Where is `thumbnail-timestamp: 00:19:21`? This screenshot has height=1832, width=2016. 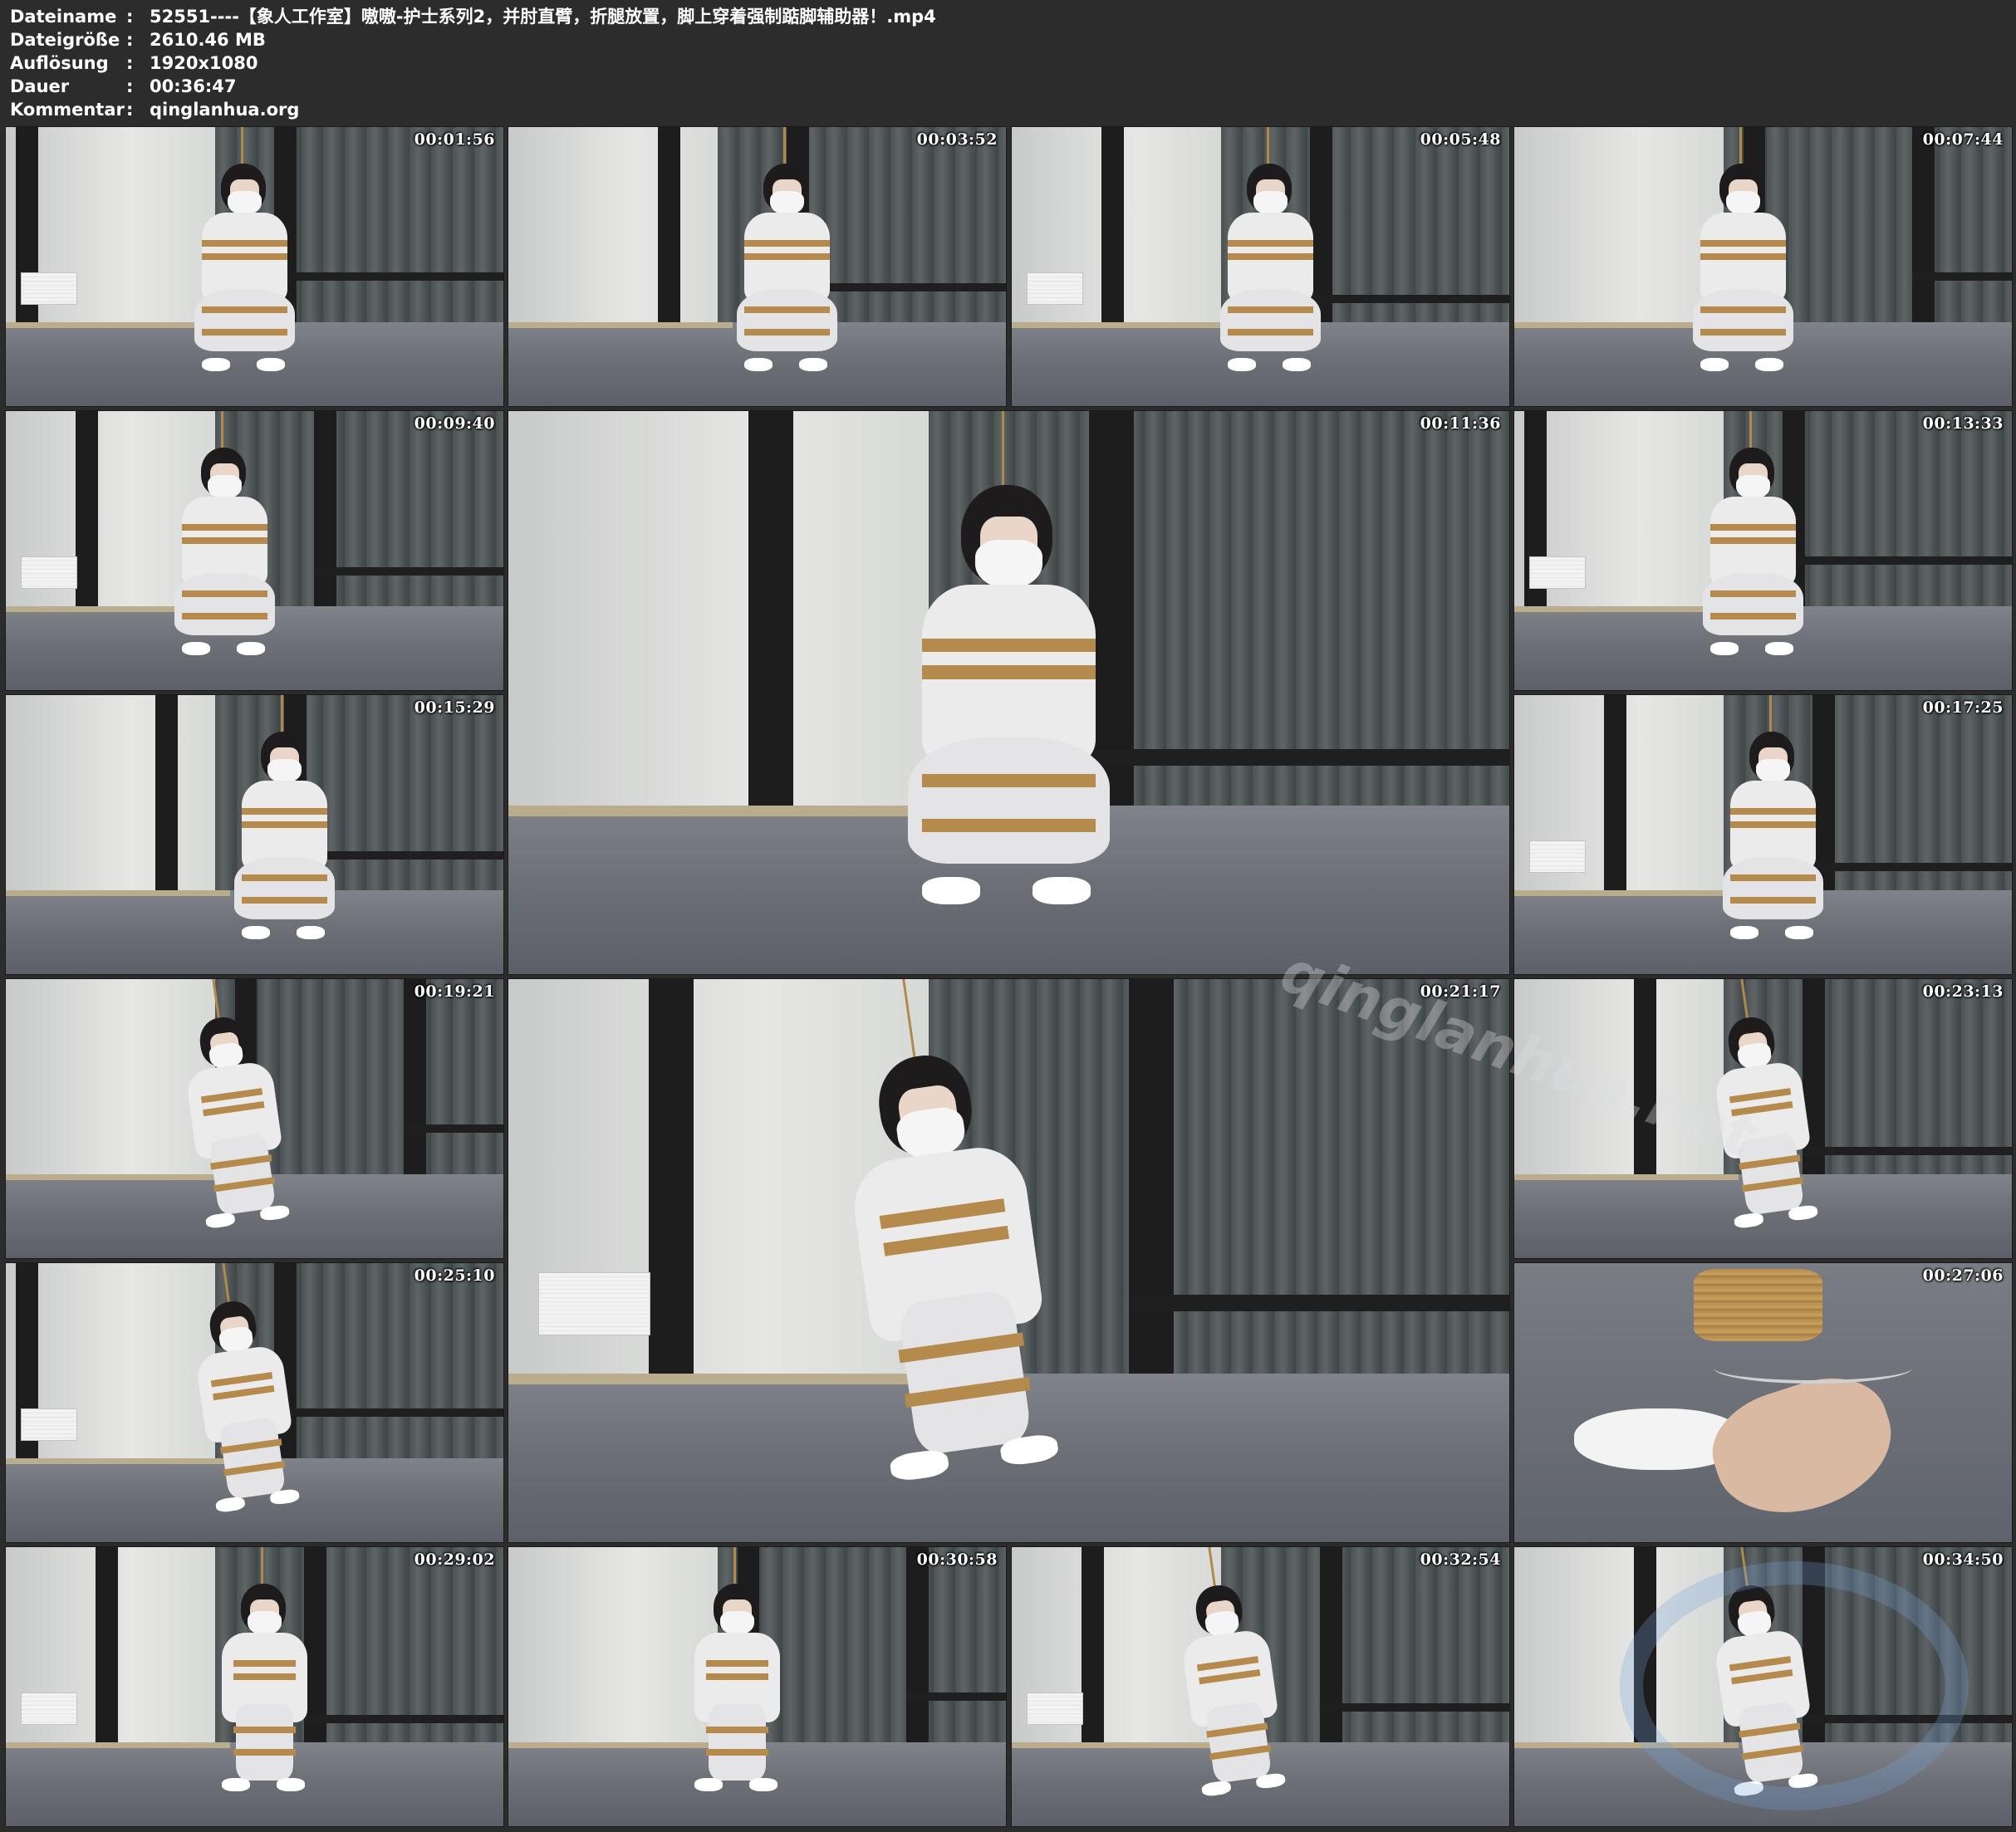
thumbnail-timestamp: 00:19:21 is located at coordinates (454, 991).